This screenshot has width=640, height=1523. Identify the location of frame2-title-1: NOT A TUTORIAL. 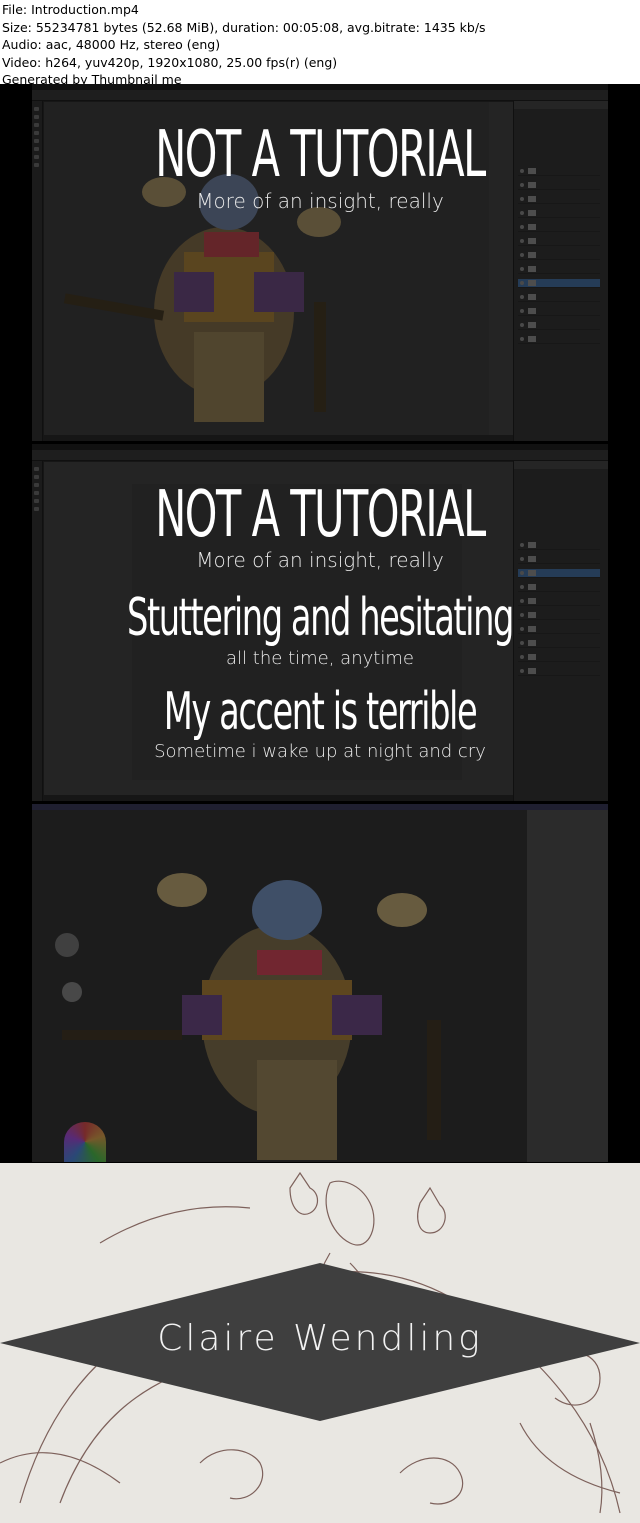
(320, 515).